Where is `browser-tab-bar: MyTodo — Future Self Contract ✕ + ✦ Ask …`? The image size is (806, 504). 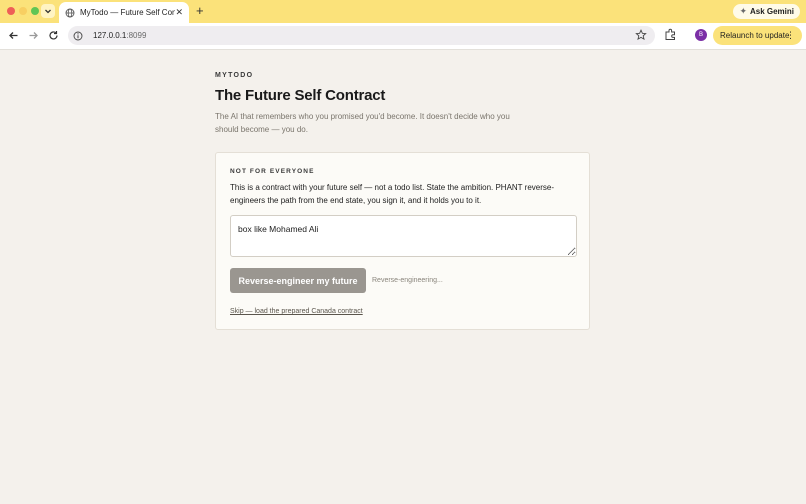 browser-tab-bar: MyTodo — Future Self Contract ✕ + ✦ Ask … is located at coordinates (403, 11).